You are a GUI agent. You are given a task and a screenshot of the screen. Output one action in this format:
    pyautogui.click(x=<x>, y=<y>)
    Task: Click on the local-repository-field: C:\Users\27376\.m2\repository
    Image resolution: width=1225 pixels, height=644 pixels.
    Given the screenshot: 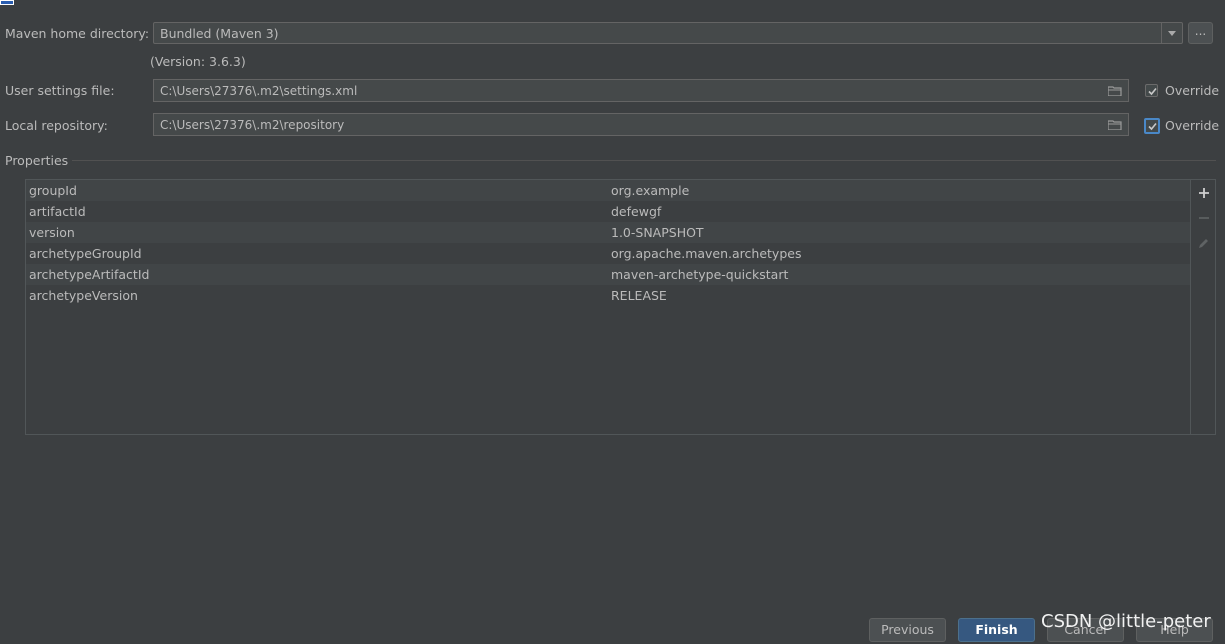 What is the action you would take?
    pyautogui.click(x=641, y=124)
    